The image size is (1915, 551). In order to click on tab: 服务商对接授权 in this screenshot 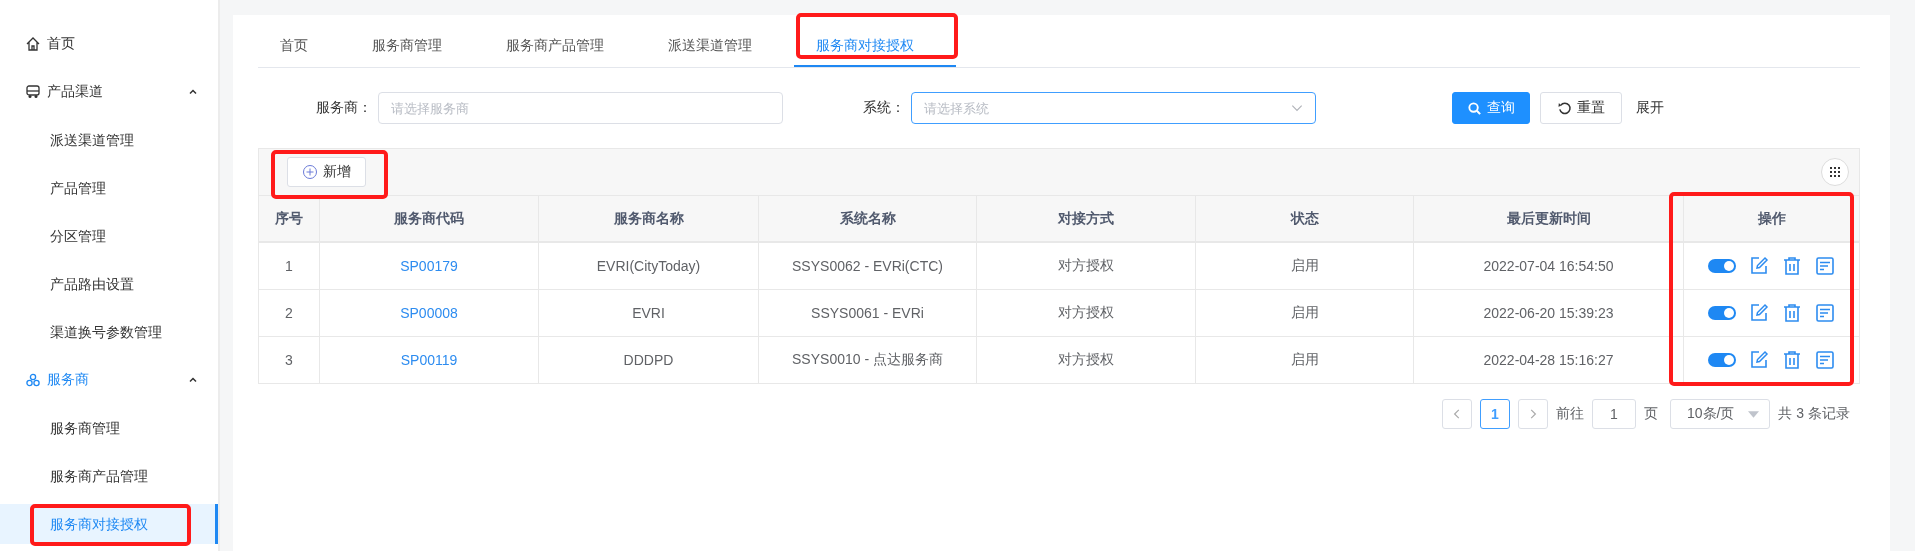, I will do `click(875, 46)`.